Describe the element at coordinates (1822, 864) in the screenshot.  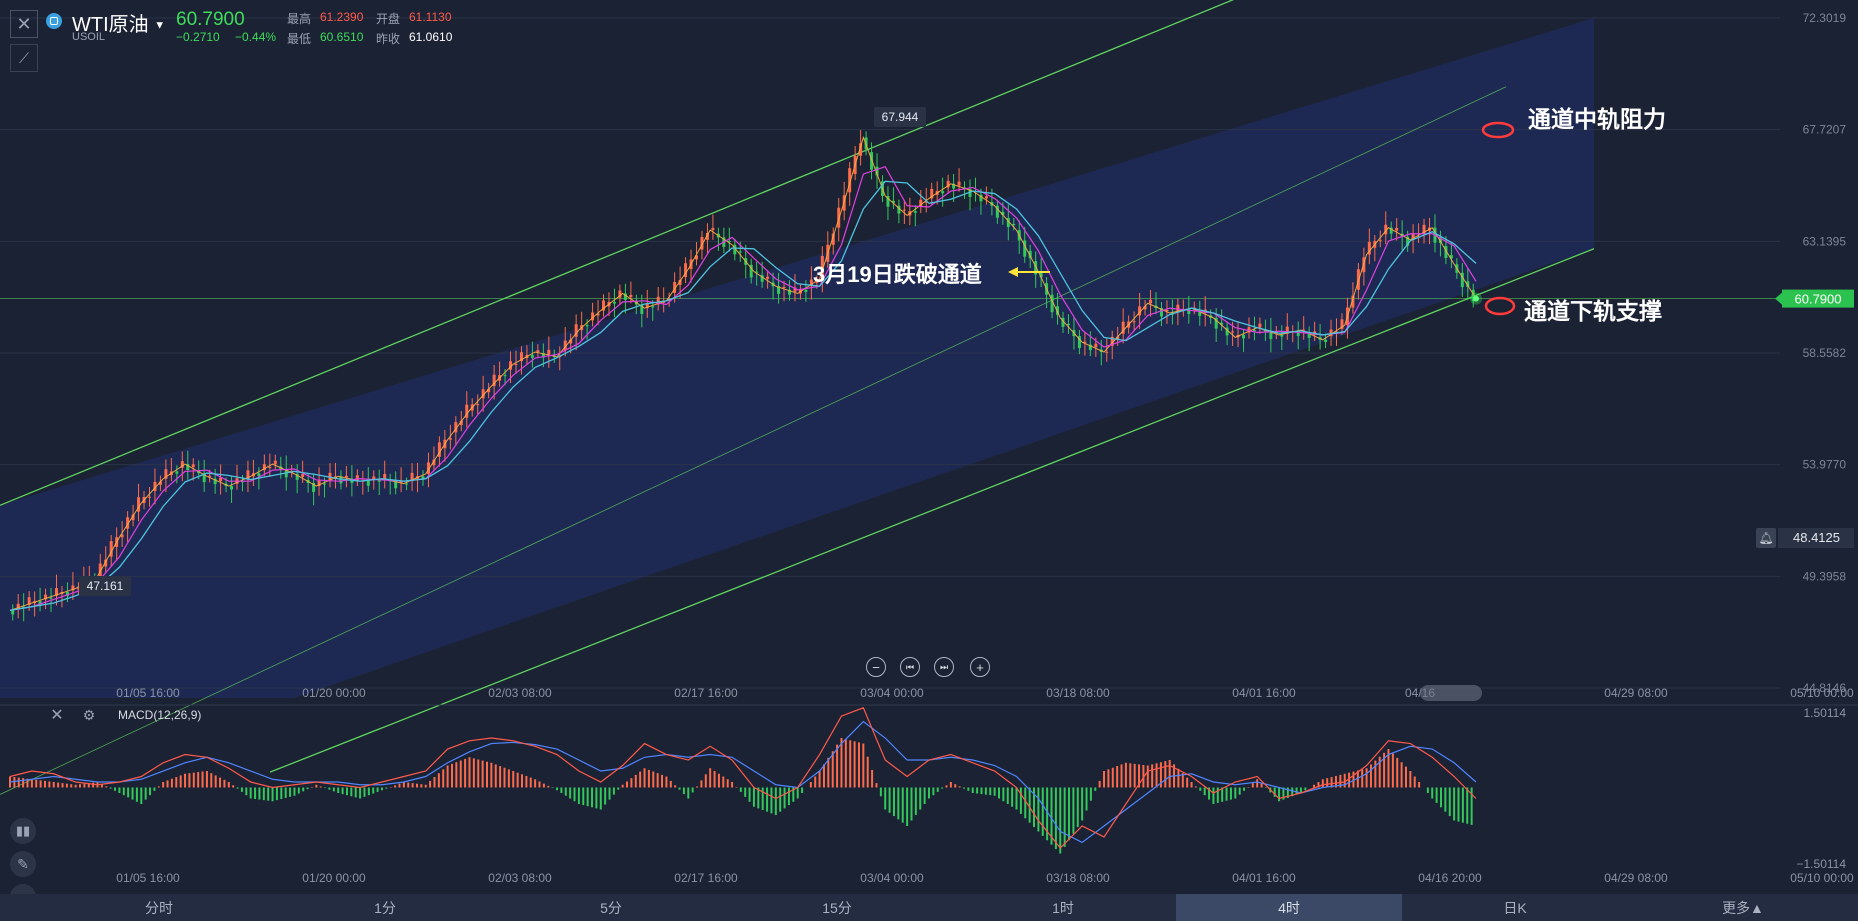
I see `macd-tick-bottom: −1.50114` at that location.